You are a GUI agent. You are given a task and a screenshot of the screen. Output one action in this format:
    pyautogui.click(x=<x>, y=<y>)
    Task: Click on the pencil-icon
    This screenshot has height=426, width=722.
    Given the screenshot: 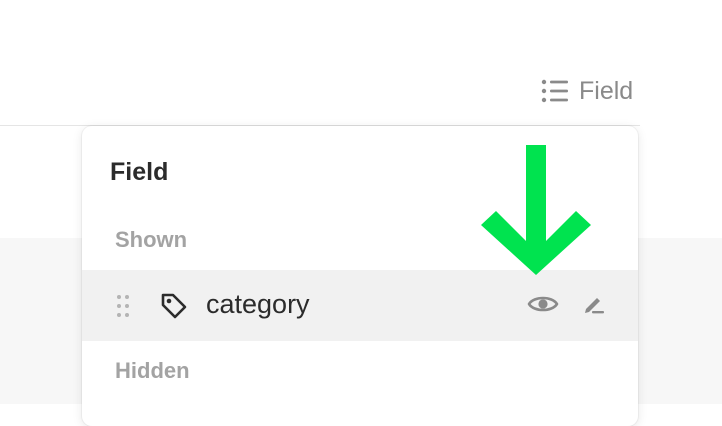 What is the action you would take?
    pyautogui.click(x=593, y=306)
    